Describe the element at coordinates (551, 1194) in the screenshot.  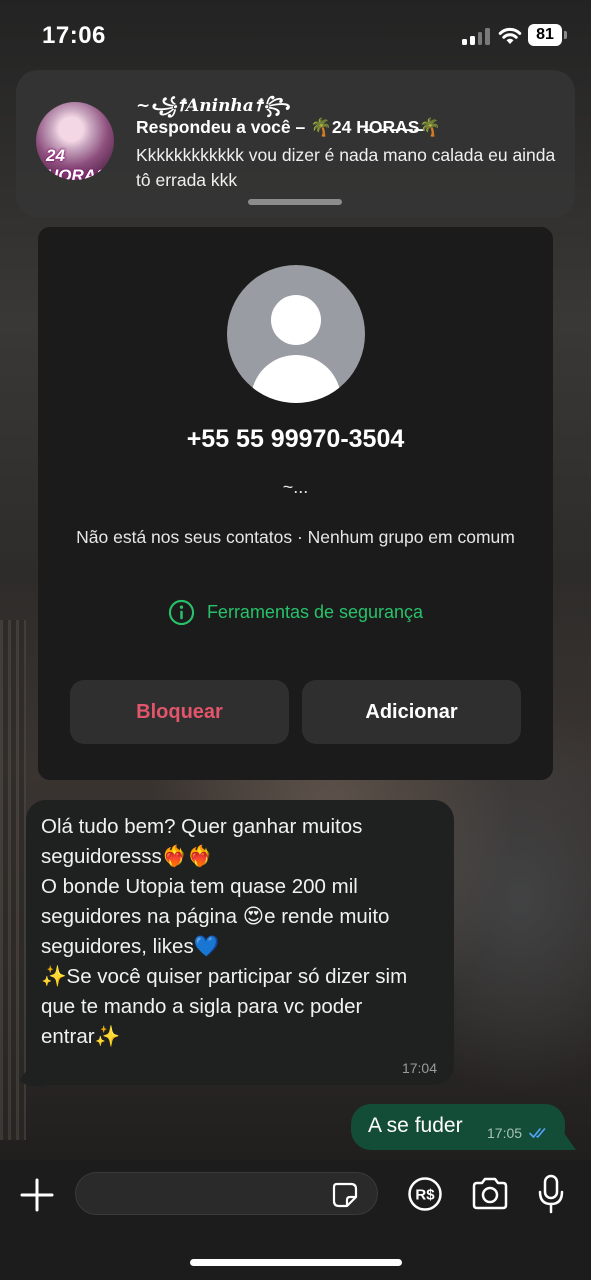
I see `microphone-icon` at that location.